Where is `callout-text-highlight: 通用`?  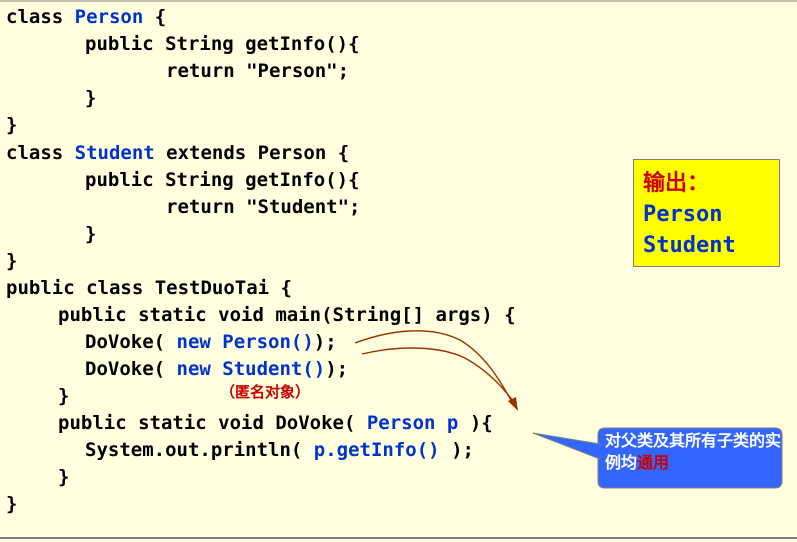
callout-text-highlight: 通用 is located at coordinates (653, 462).